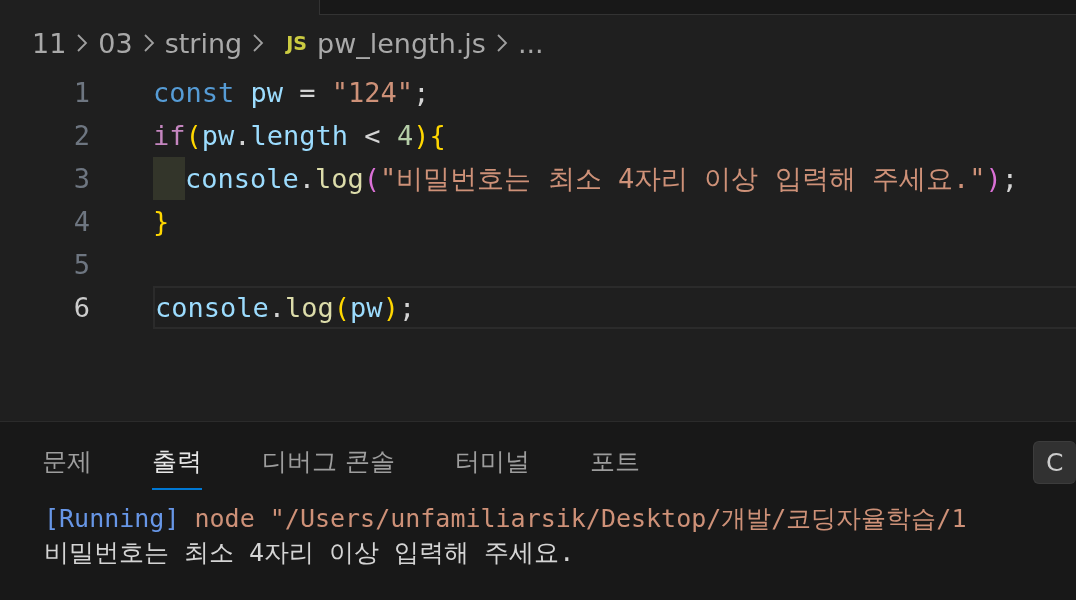 This screenshot has height=600, width=1076. What do you see at coordinates (328, 462) in the screenshot?
I see `panel-tab: 디버그 콘솔` at bounding box center [328, 462].